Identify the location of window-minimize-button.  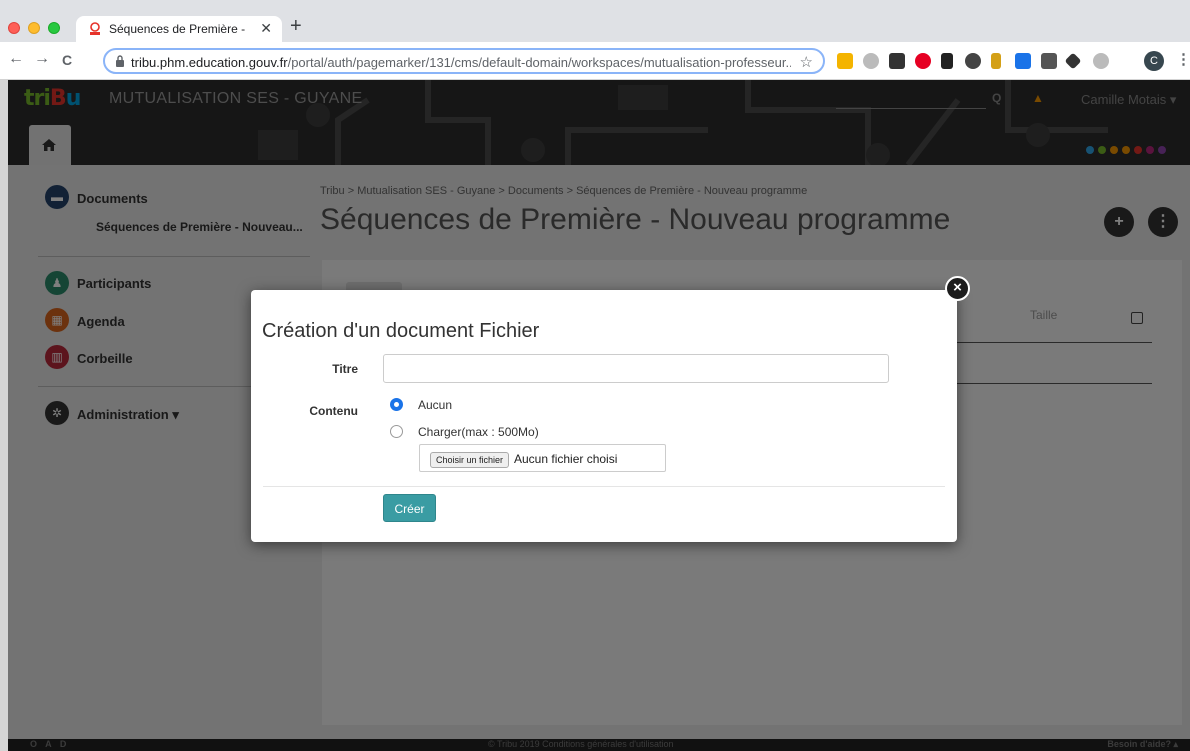
(34, 28).